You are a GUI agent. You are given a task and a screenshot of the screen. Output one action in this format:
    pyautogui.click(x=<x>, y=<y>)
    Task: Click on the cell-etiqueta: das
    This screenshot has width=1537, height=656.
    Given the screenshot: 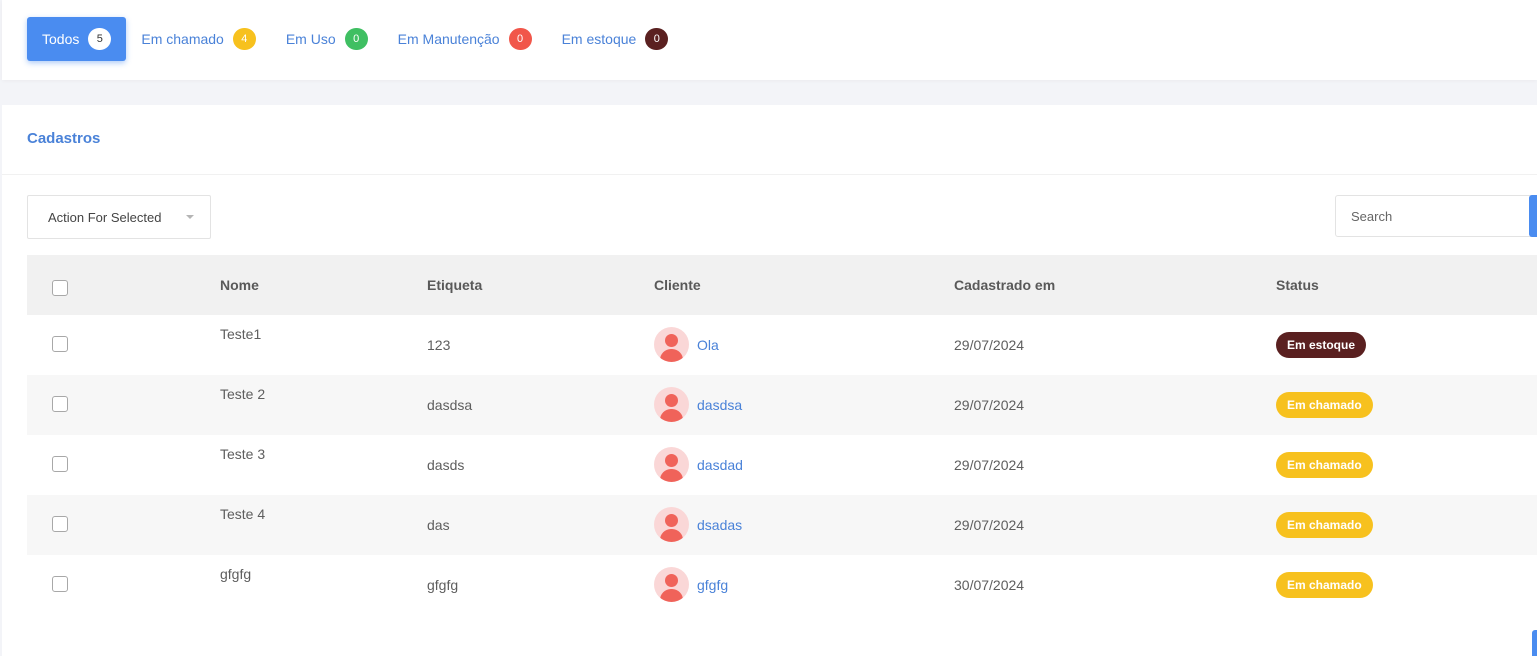 What is the action you would take?
    pyautogui.click(x=438, y=525)
    